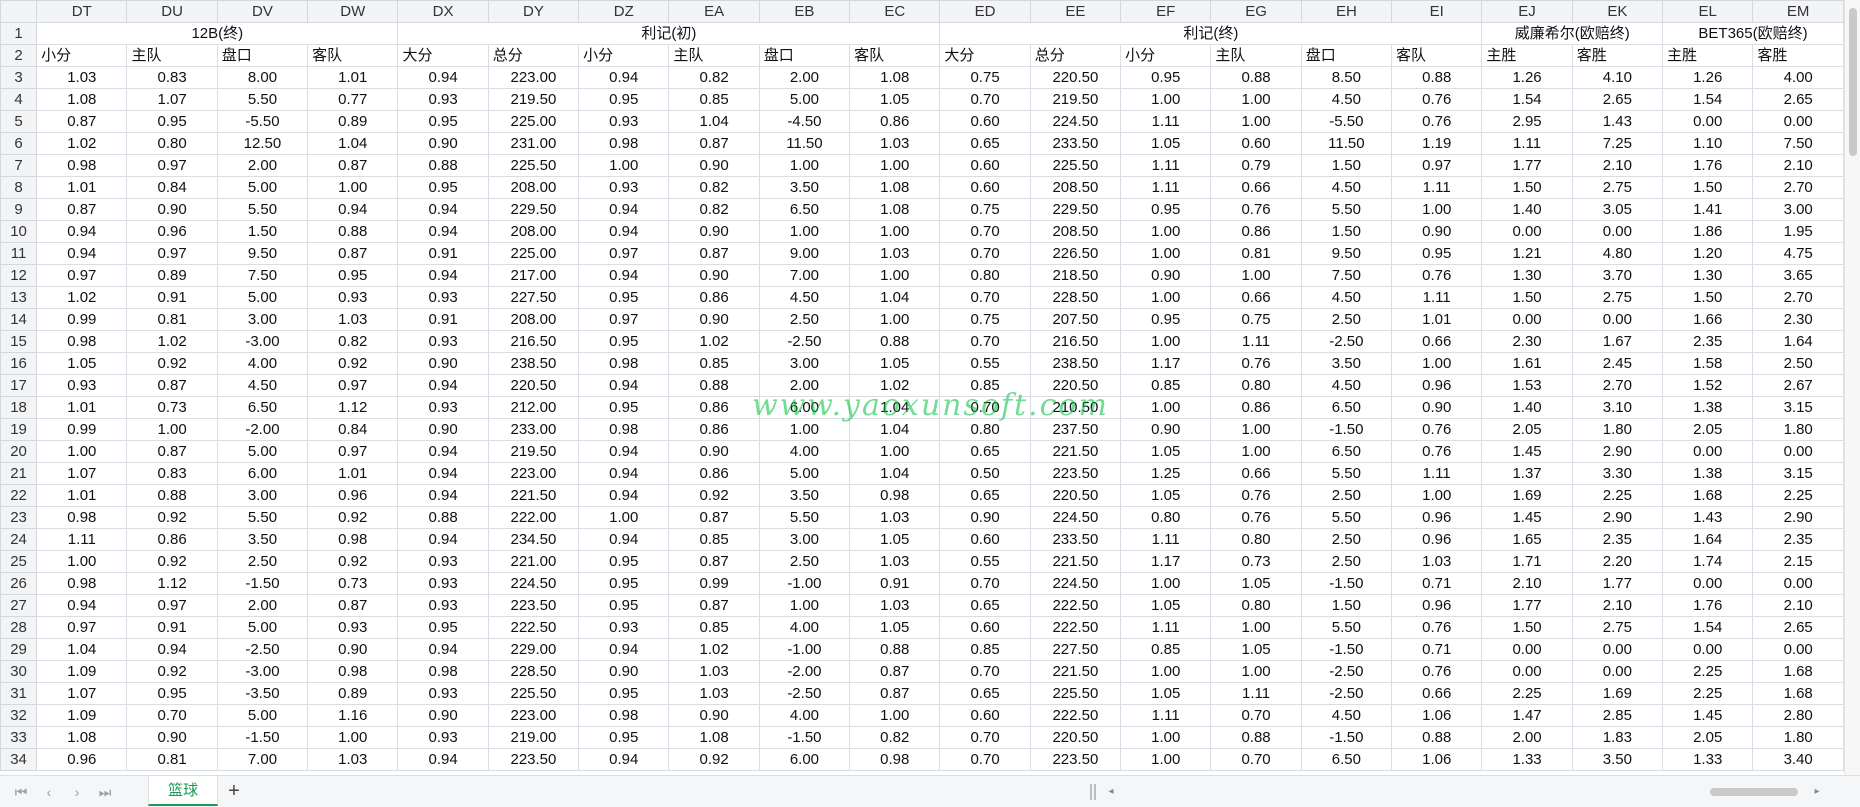  What do you see at coordinates (714, 627) in the screenshot?
I see `data-cell: 0.85` at bounding box center [714, 627].